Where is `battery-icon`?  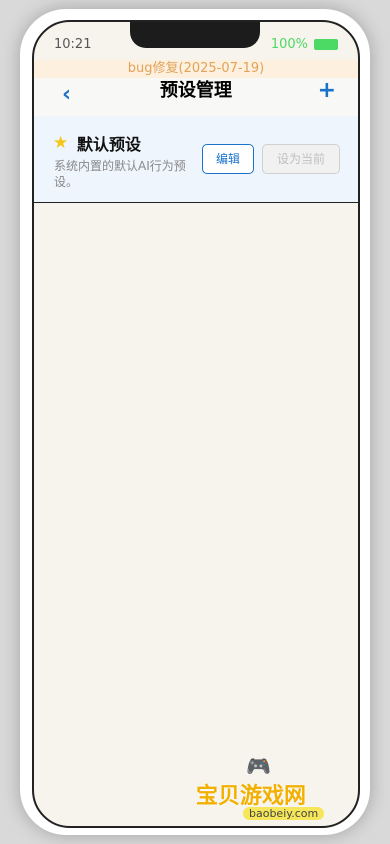
battery-icon is located at coordinates (326, 44).